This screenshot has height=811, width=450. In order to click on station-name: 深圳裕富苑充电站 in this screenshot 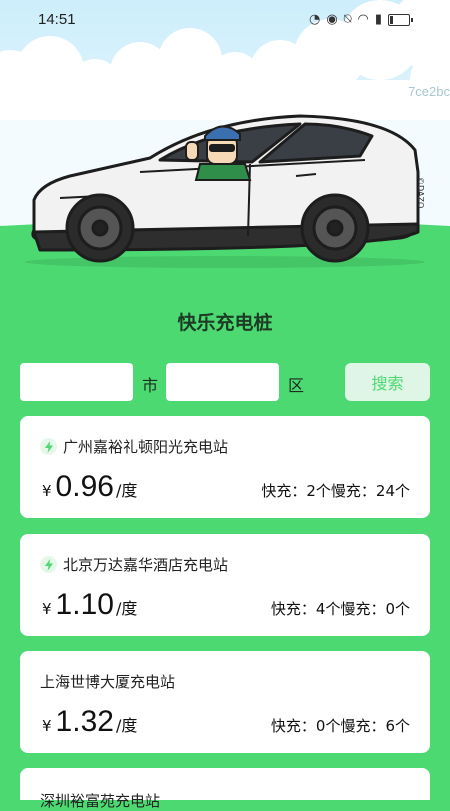, I will do `click(100, 801)`.